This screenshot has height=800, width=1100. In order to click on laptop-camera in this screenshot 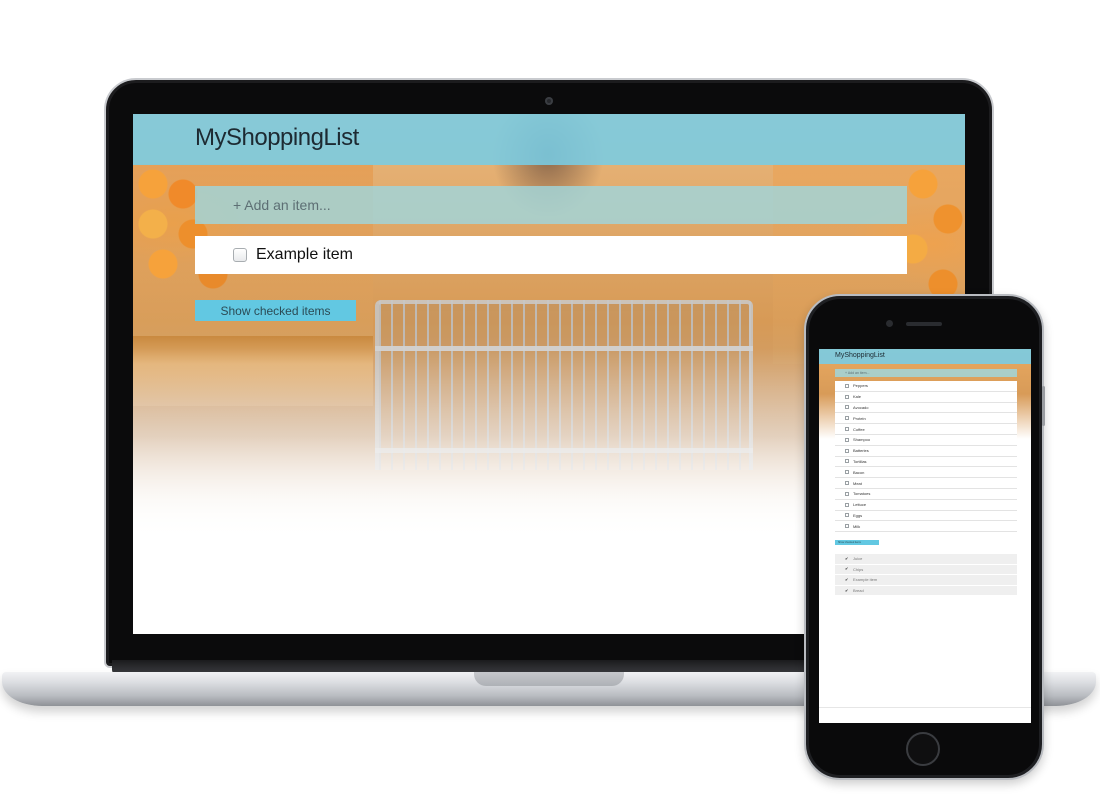, I will do `click(549, 101)`.